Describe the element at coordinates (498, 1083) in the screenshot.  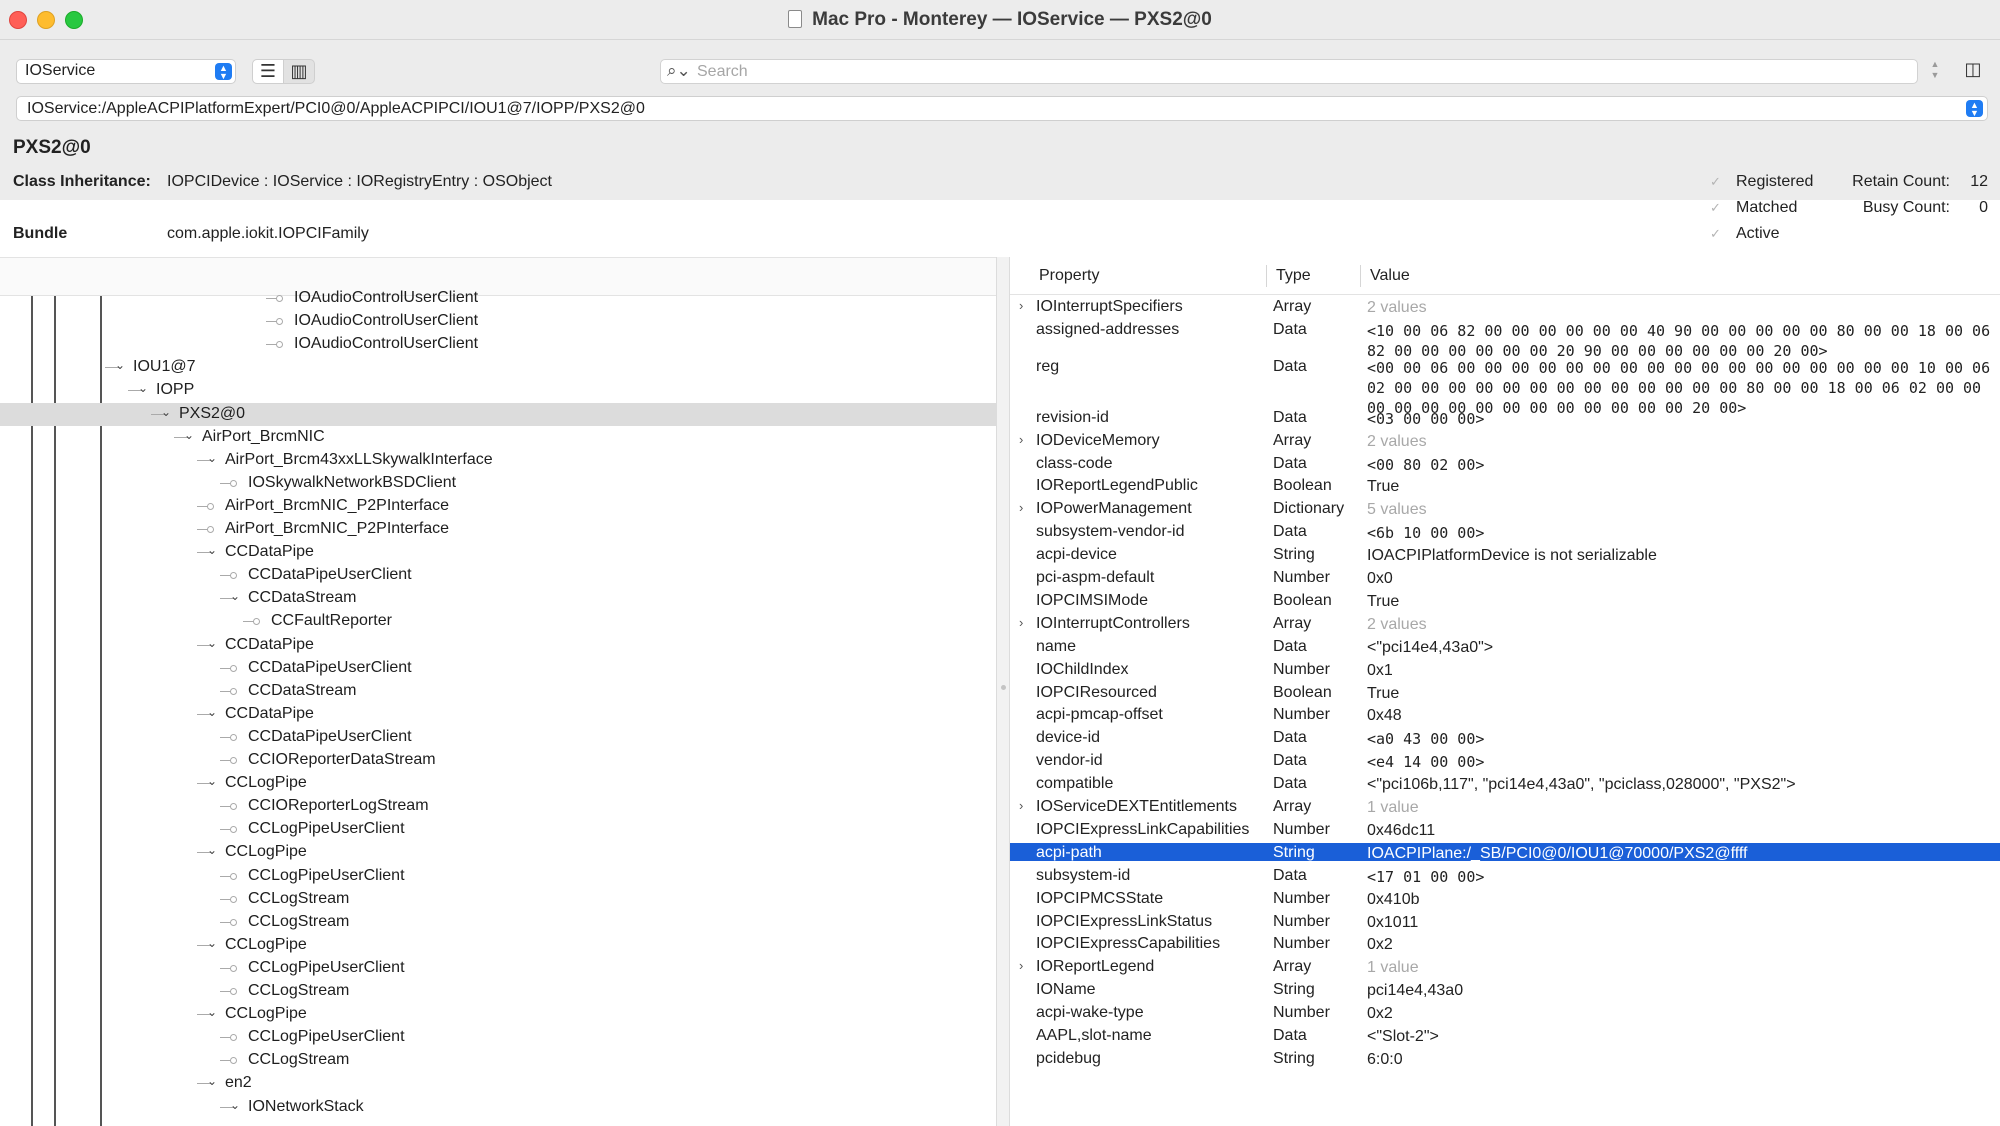
I see `tree-row: ⌄ en2` at that location.